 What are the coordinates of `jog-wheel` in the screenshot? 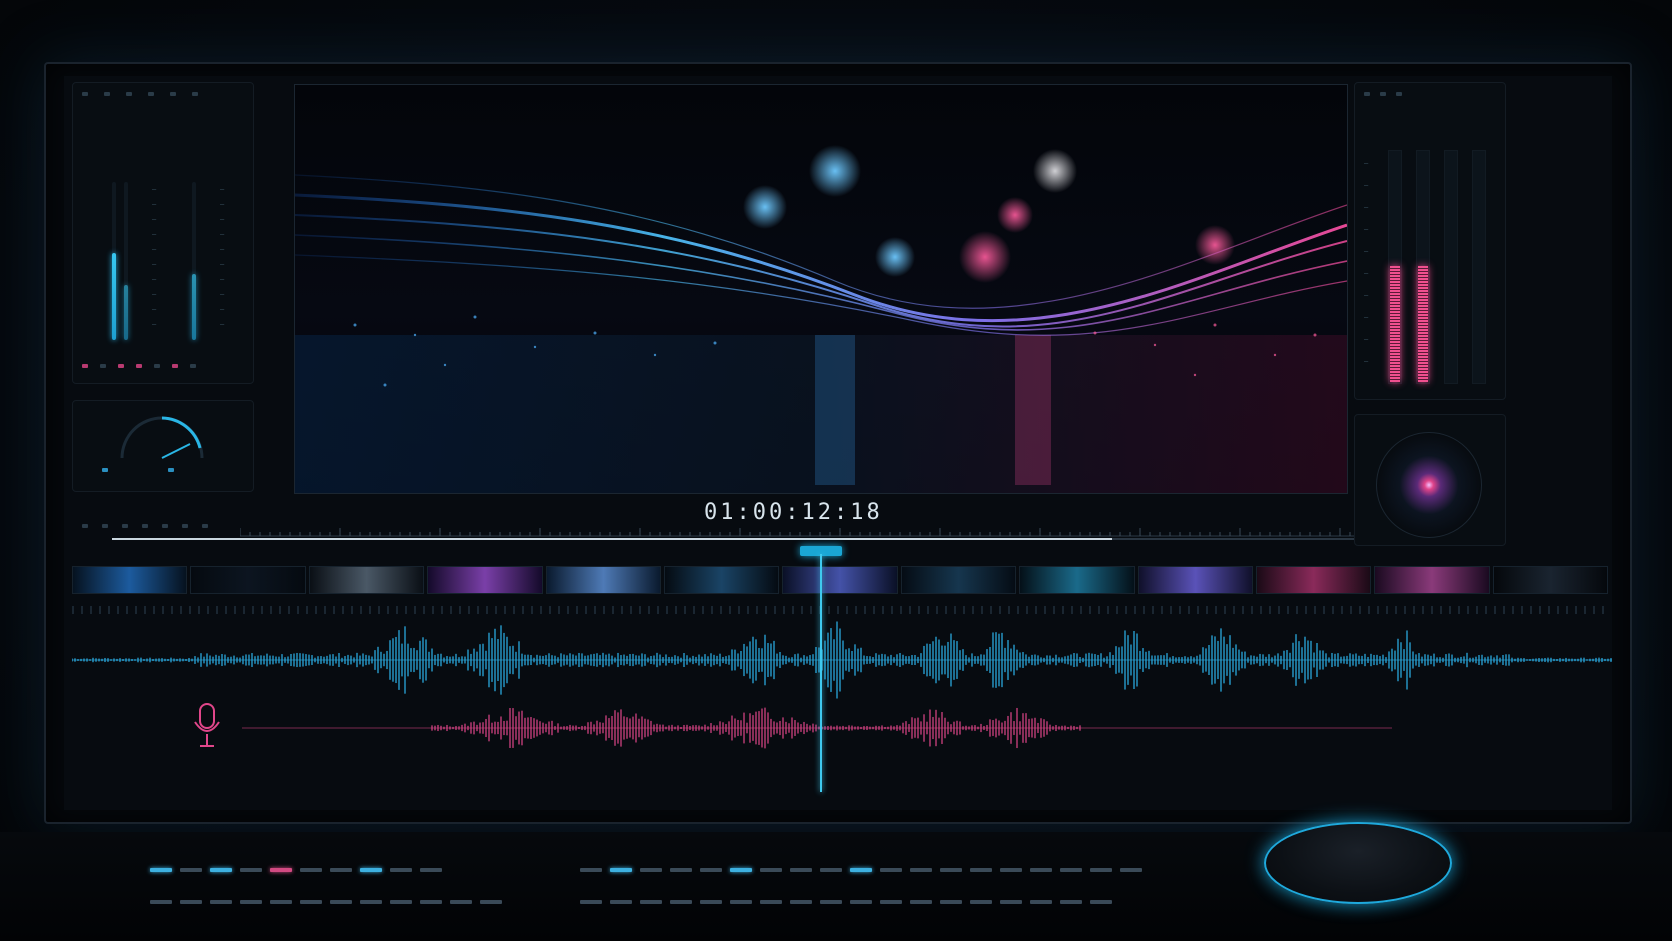 It's located at (1358, 863).